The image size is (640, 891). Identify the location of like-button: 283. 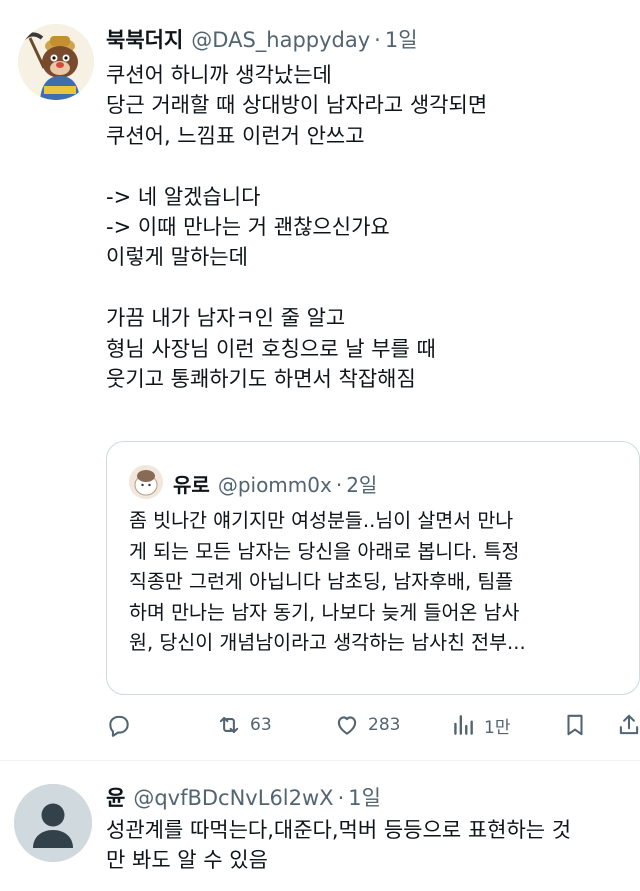
(367, 725).